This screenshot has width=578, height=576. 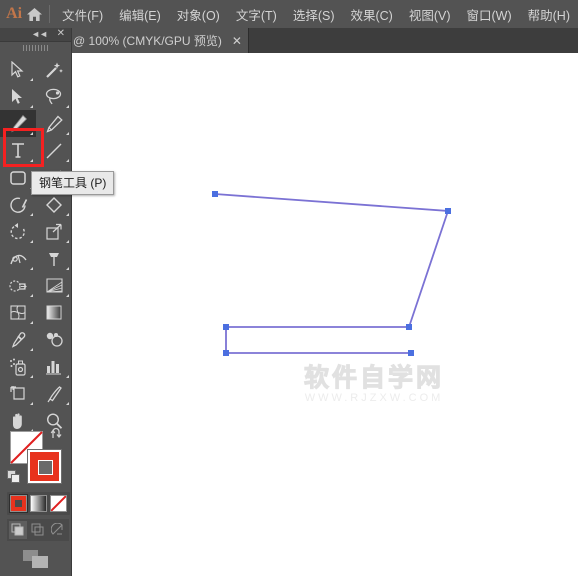 I want to click on gradient-tool, so click(x=54, y=312).